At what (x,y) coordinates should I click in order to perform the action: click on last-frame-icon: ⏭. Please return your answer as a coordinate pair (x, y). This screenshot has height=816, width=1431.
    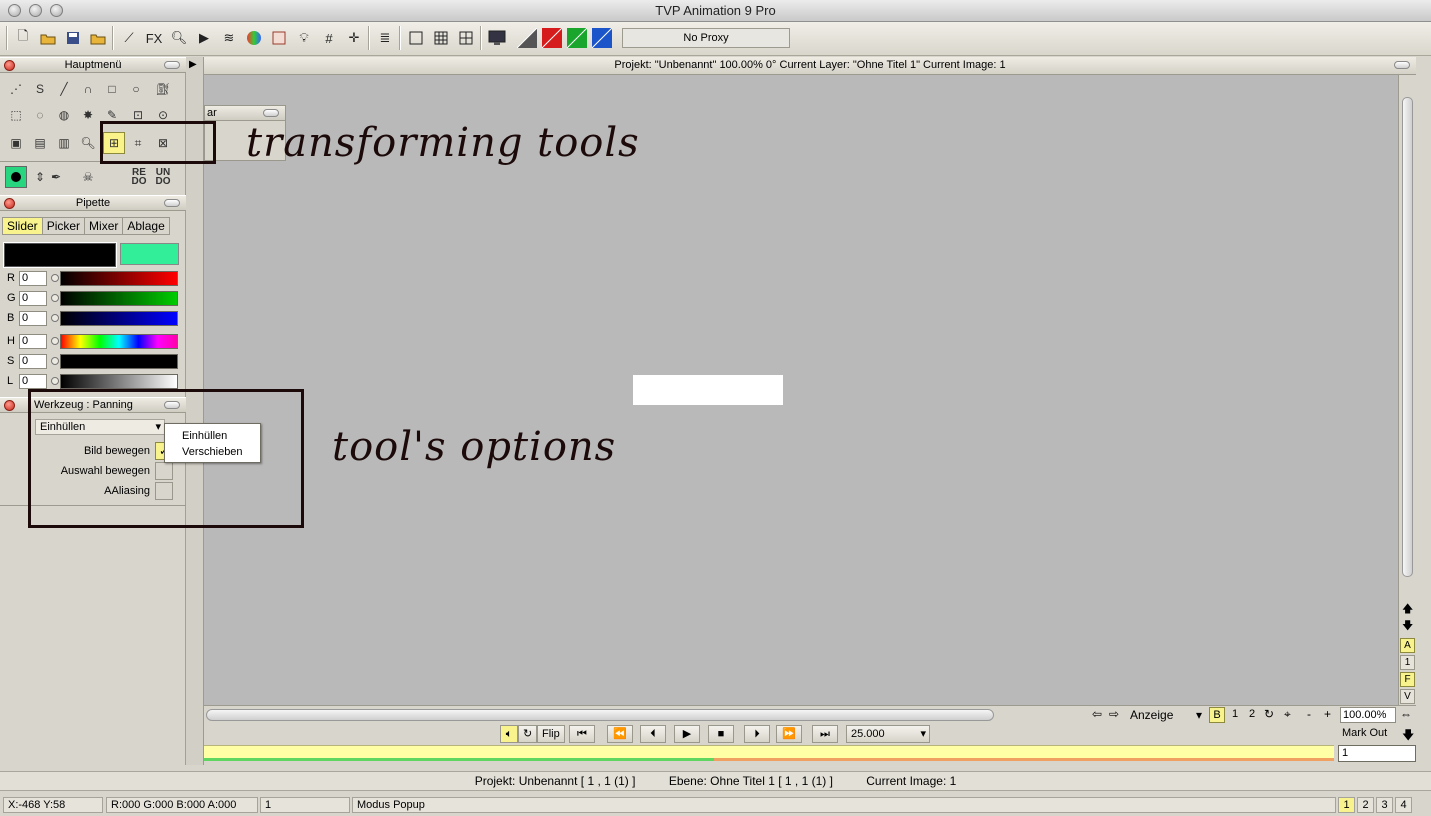
    Looking at the image, I should click on (825, 734).